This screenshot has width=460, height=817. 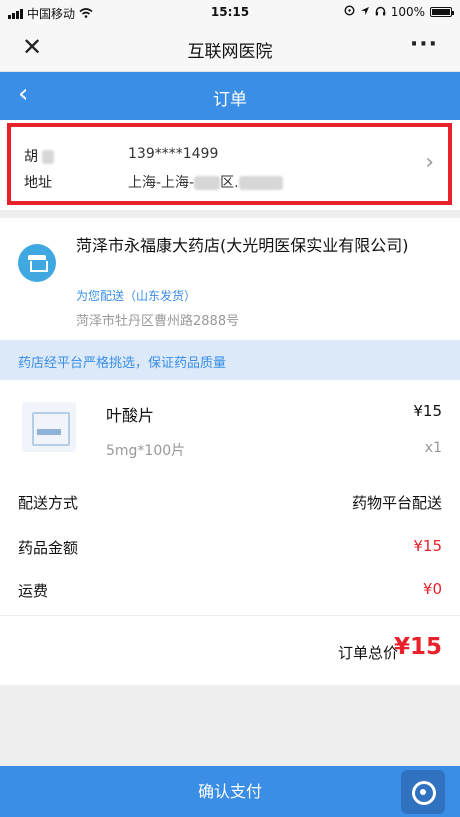 I want to click on medicine-spec: 5mg*100片, so click(x=146, y=451).